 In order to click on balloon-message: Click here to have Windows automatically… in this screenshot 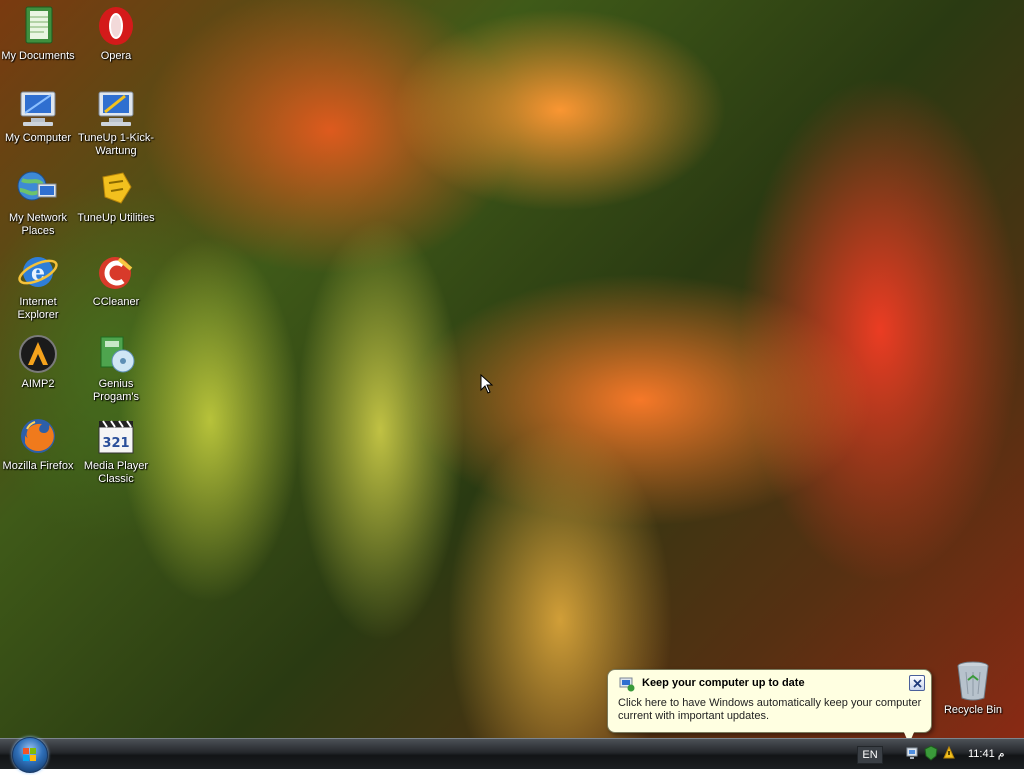, I will do `click(770, 709)`.